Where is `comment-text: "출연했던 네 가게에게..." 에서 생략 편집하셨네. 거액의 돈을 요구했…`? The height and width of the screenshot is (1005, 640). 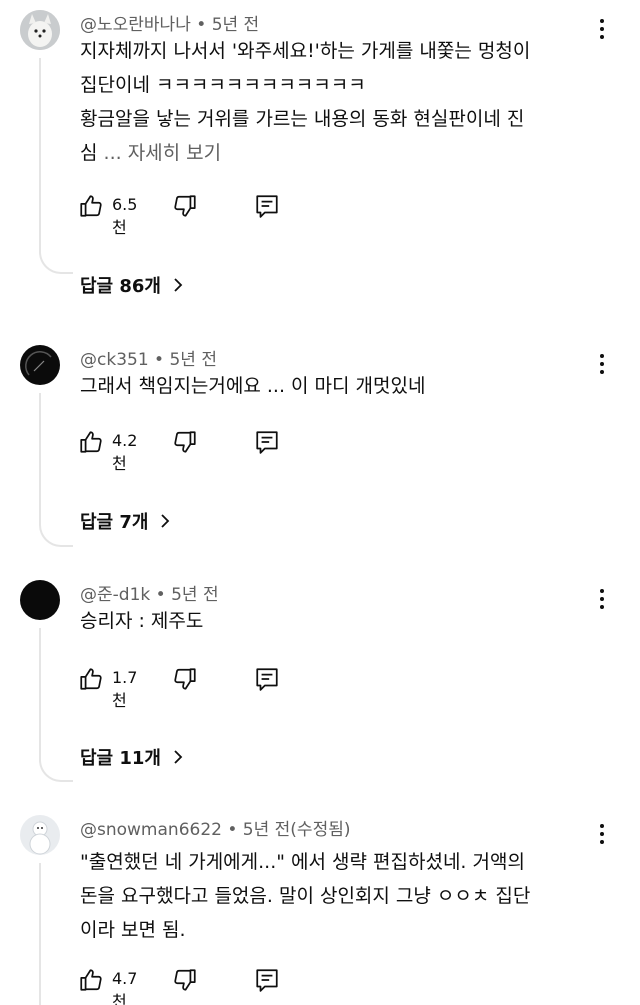
comment-text: "출연했던 네 가게에게..." 에서 생략 편집하셨네. 거액의 돈을 요구했… is located at coordinates (330, 896).